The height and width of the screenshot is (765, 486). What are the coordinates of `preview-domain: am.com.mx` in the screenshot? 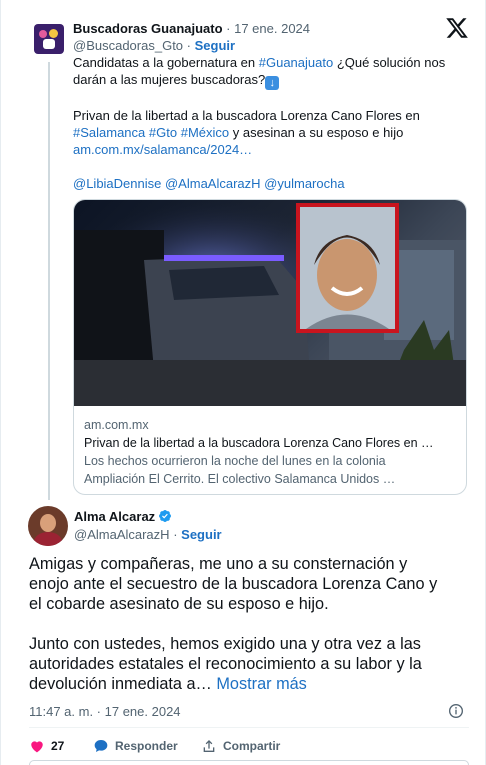 It's located at (116, 425).